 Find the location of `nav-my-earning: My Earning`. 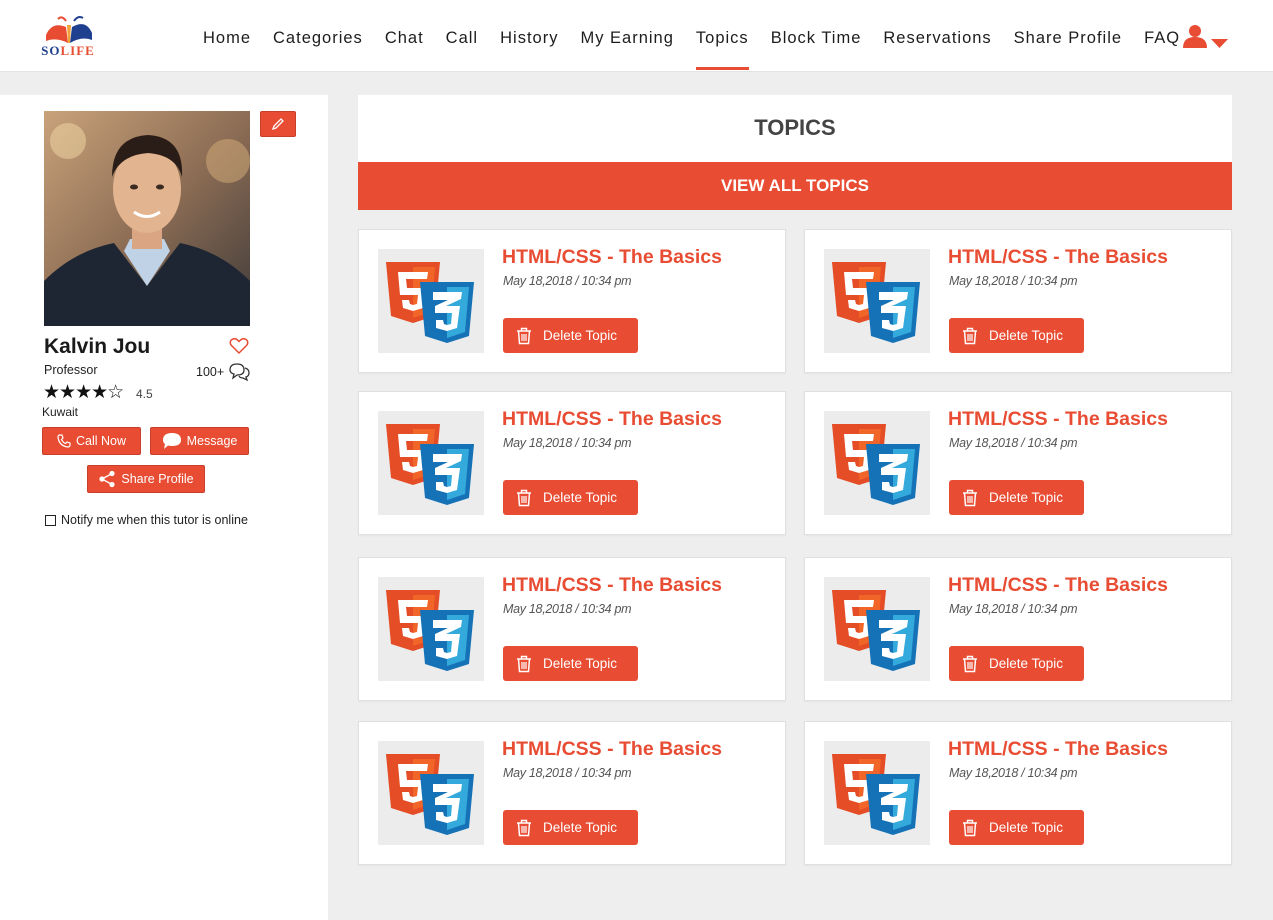

nav-my-earning: My Earning is located at coordinates (626, 36).